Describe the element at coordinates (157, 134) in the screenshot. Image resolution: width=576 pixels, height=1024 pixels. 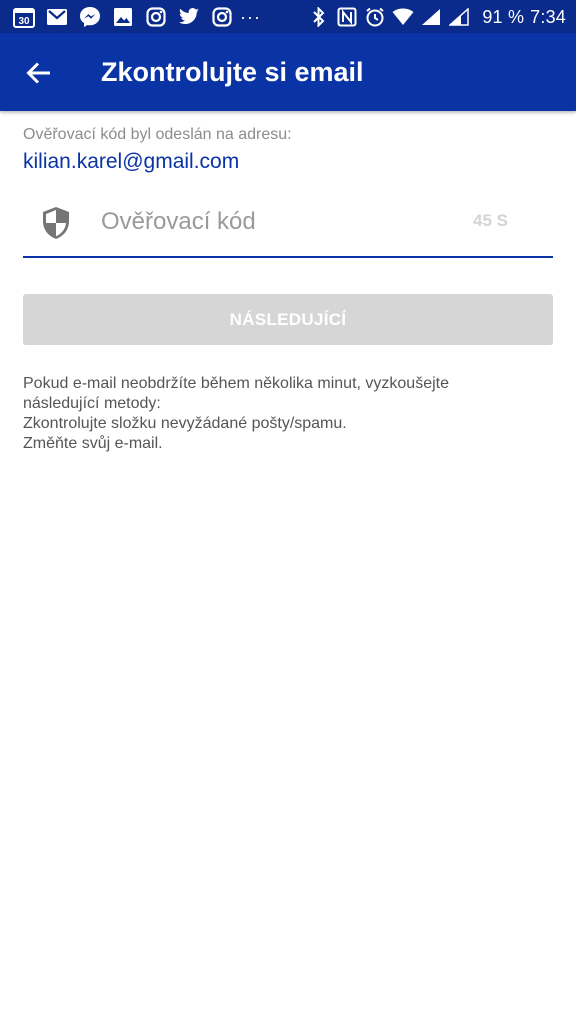
I see `sent-to-label: Ověřovací kód byl odeslán na adresu:` at that location.